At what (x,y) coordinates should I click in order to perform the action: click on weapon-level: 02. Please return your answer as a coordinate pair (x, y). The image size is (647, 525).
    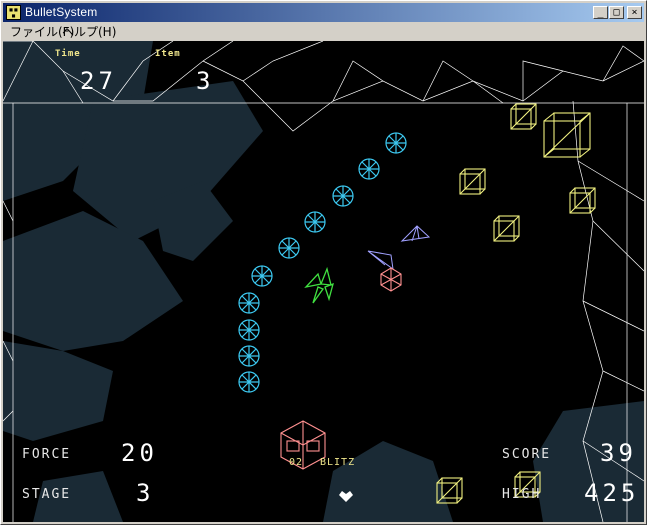
    Looking at the image, I should click on (296, 462).